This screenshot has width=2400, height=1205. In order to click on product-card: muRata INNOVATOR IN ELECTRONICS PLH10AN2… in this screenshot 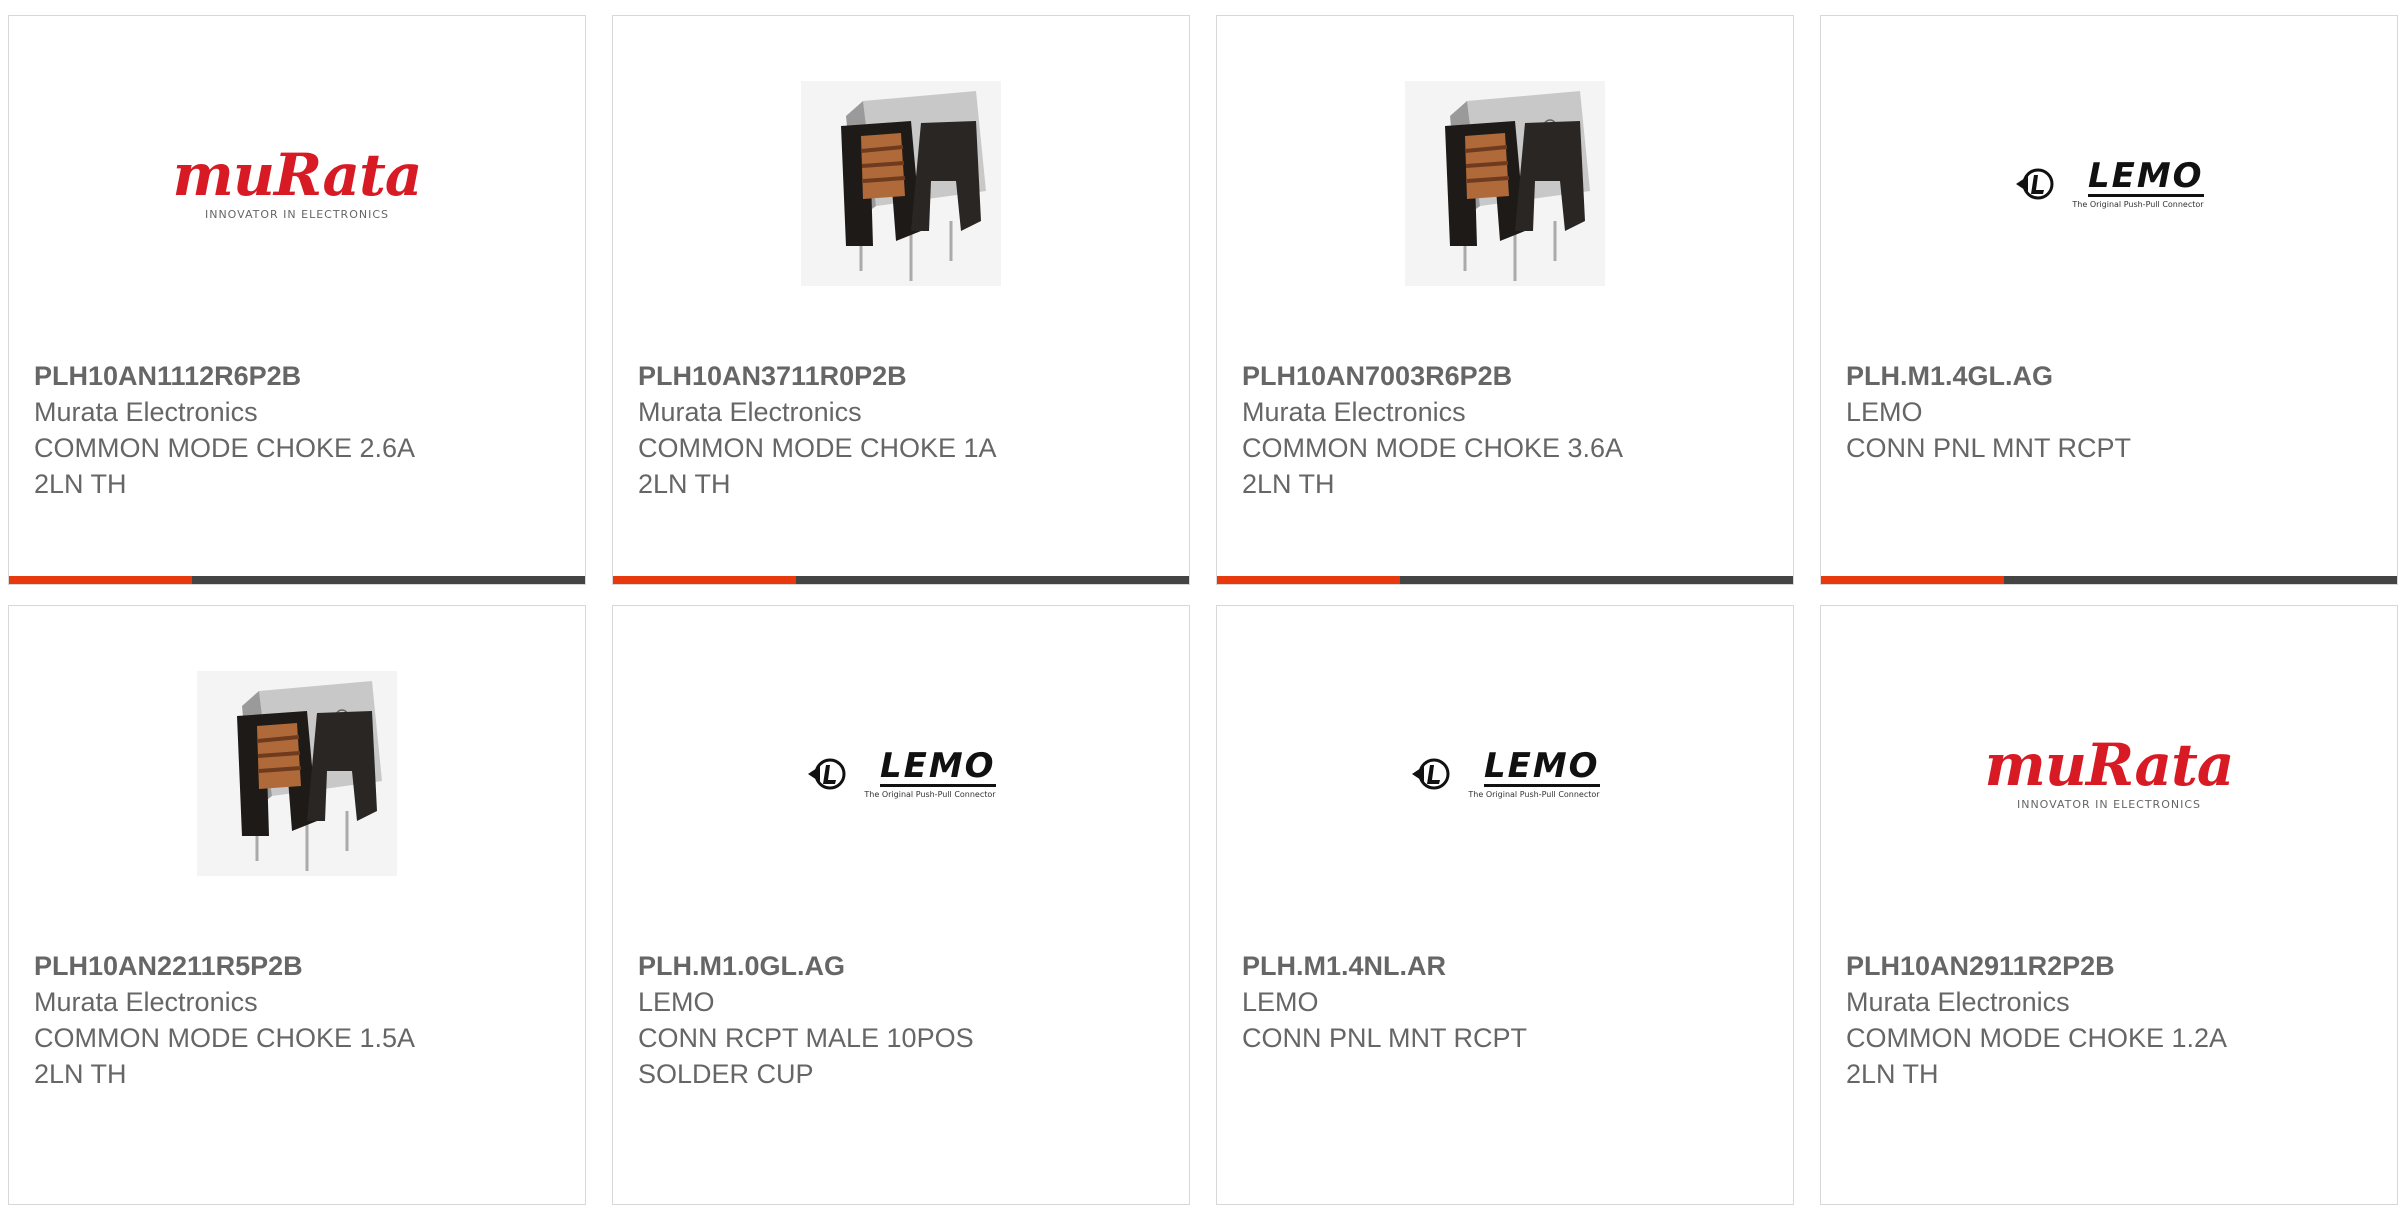, I will do `click(2109, 905)`.